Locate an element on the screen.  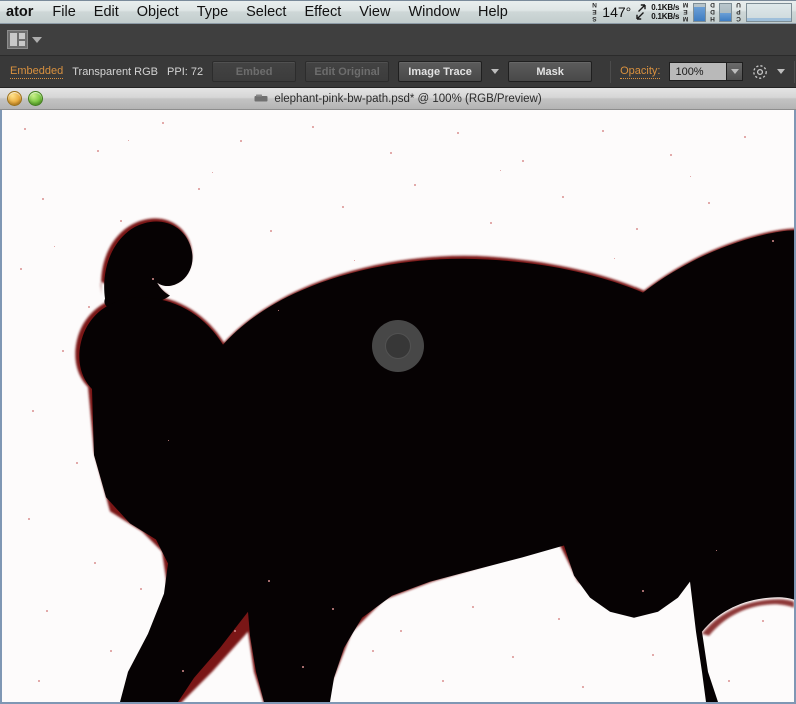
opacity-control: 100% is located at coordinates (706, 71).